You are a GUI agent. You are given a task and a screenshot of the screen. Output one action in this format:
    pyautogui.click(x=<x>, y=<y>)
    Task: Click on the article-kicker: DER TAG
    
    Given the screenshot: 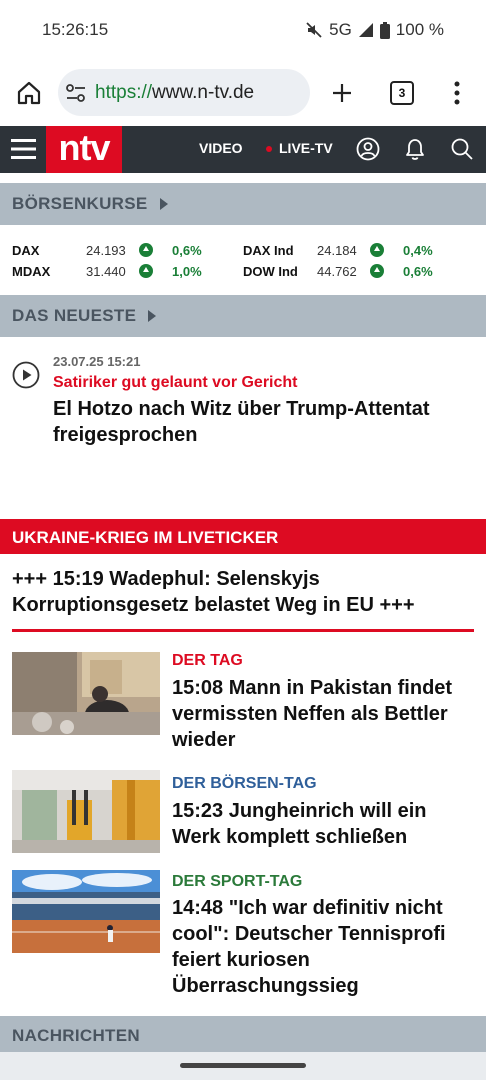 What is the action you would take?
    pyautogui.click(x=207, y=661)
    